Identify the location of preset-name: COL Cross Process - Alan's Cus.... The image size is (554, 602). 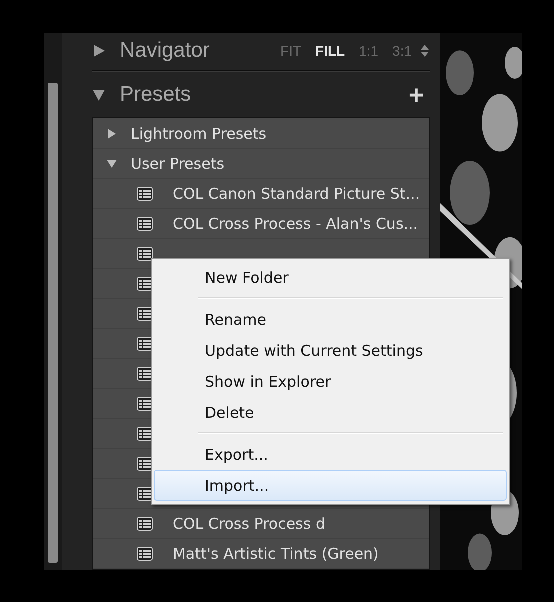
(295, 223).